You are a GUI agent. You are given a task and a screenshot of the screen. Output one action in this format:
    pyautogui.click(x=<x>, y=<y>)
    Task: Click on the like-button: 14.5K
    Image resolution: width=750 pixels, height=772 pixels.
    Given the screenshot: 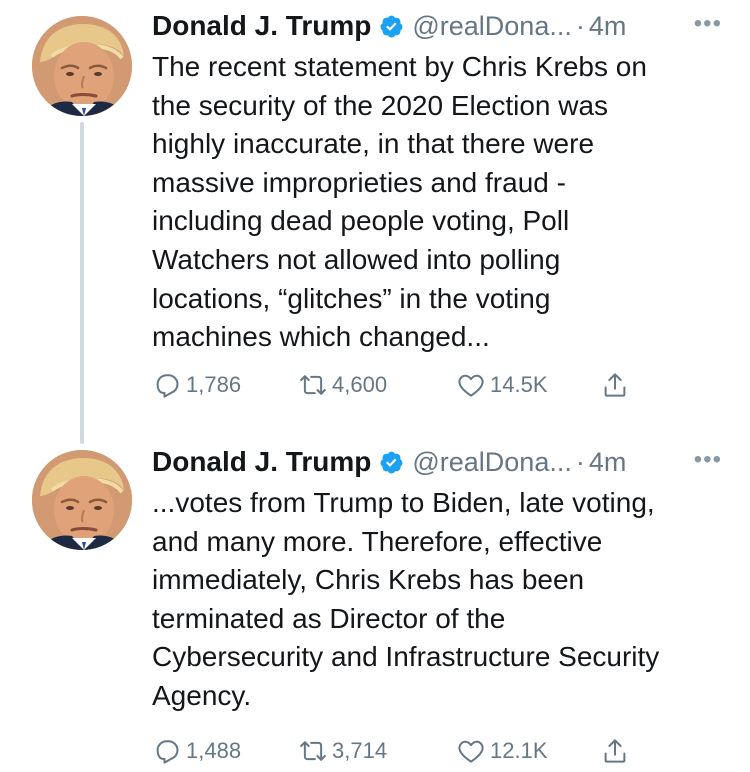 What is the action you would take?
    pyautogui.click(x=528, y=385)
    